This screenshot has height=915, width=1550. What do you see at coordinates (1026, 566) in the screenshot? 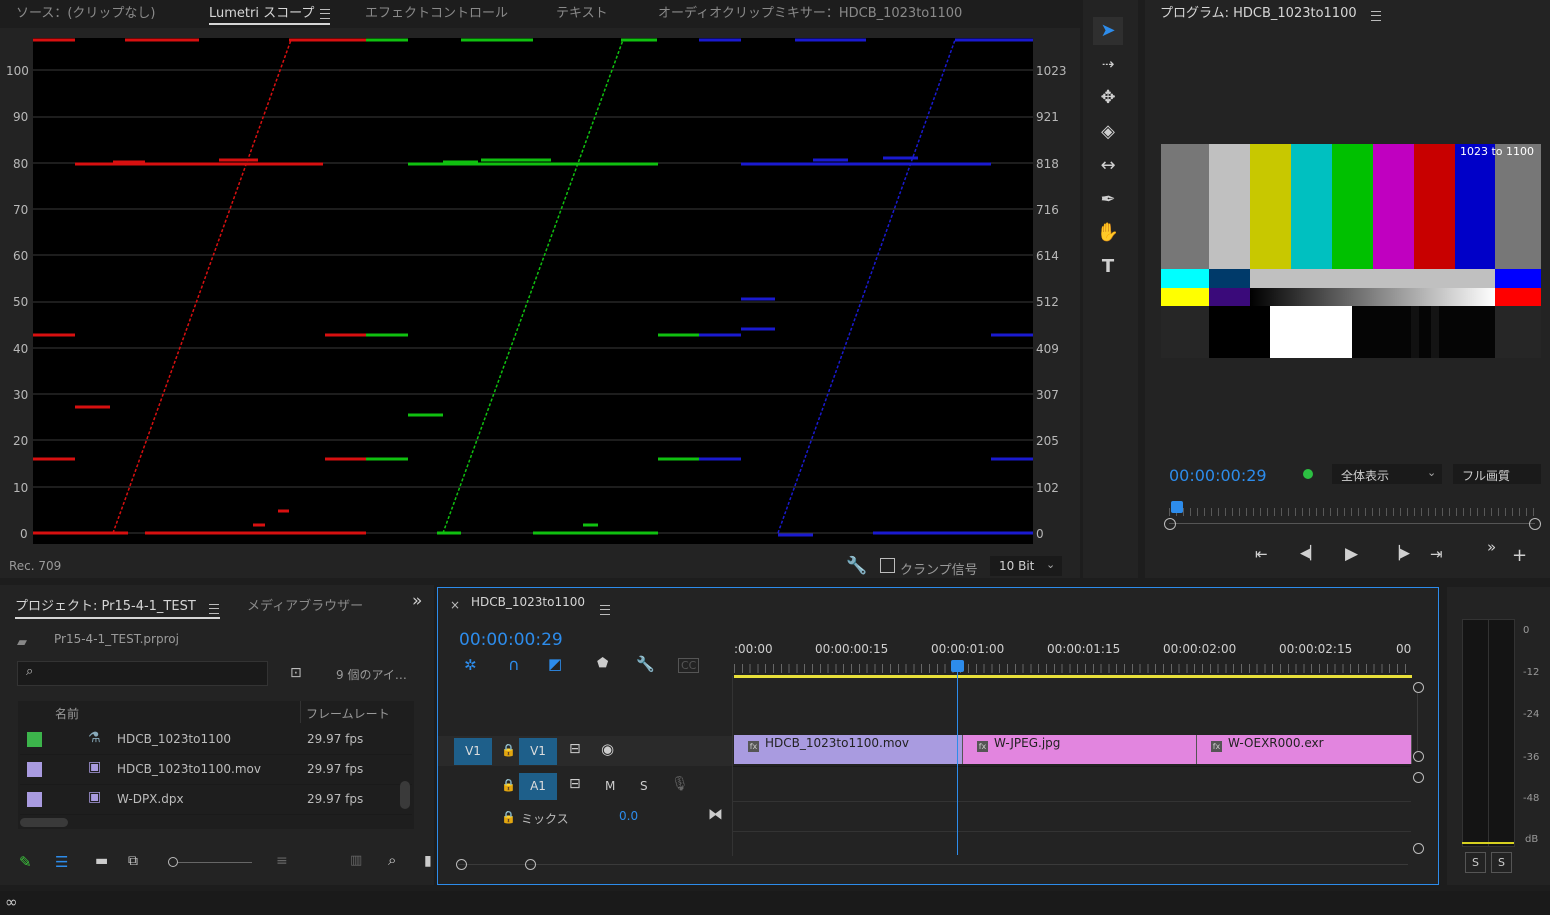
I see `bit-depth-dropdown: 10 Bit ⌄` at bounding box center [1026, 566].